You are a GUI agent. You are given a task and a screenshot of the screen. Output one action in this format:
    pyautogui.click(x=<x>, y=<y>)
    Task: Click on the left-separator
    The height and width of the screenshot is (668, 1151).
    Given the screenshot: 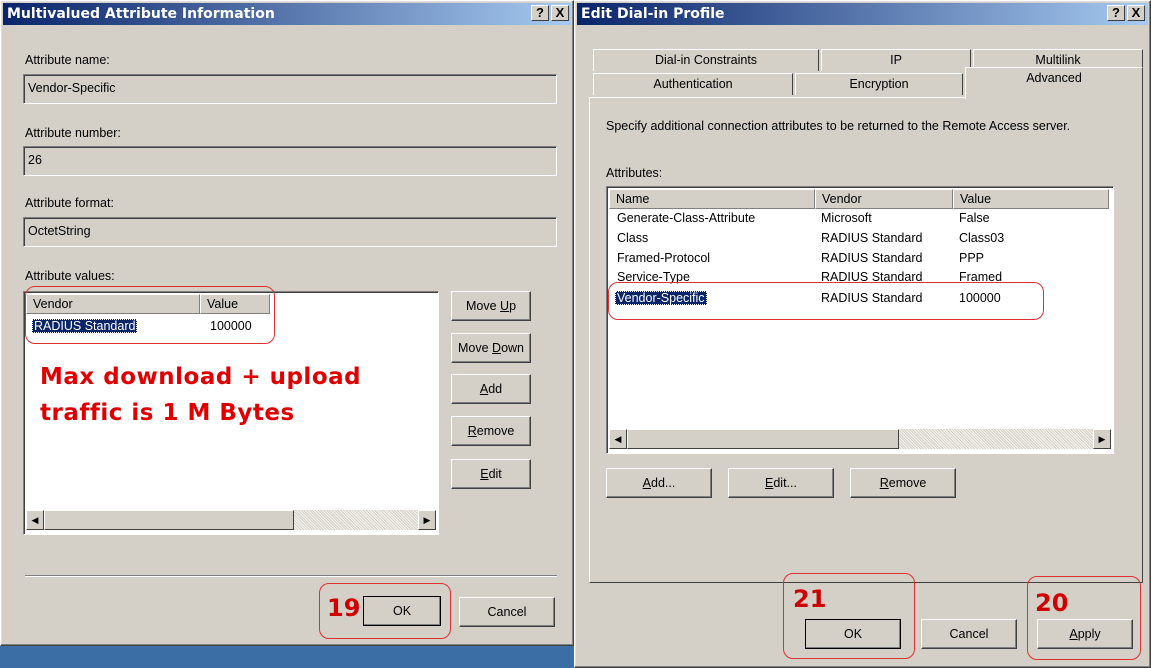 What is the action you would take?
    pyautogui.click(x=291, y=576)
    